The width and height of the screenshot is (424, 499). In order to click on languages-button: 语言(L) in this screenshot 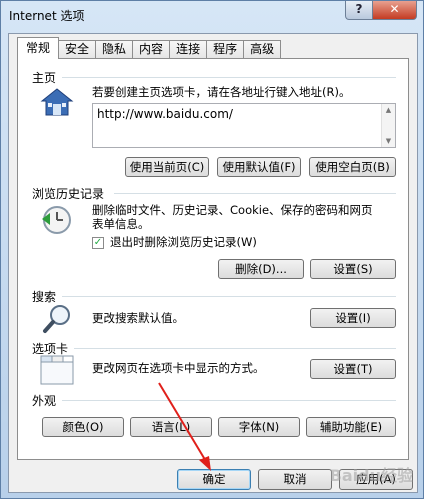, I will do `click(171, 427)`.